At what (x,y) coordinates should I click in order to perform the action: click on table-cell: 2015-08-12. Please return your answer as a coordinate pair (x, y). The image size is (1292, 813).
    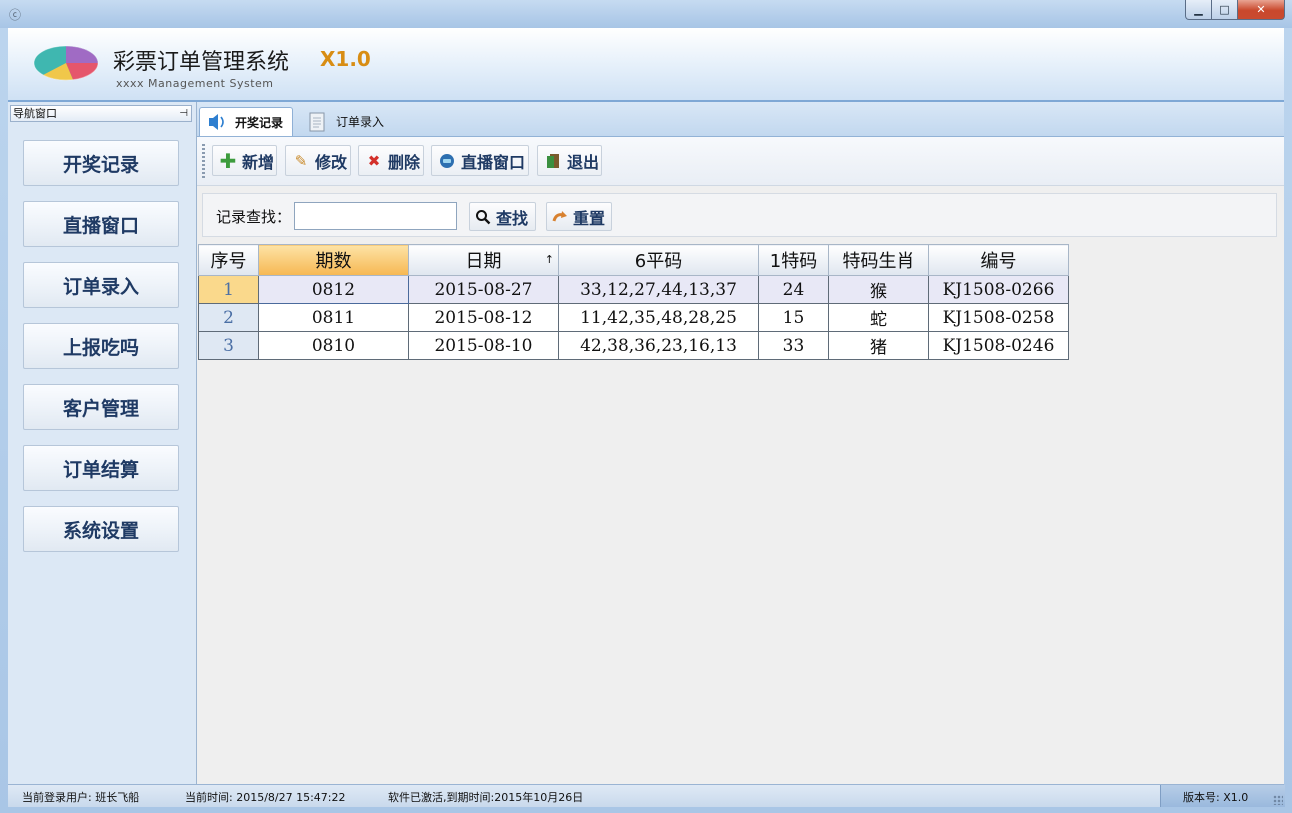
    Looking at the image, I should click on (483, 317).